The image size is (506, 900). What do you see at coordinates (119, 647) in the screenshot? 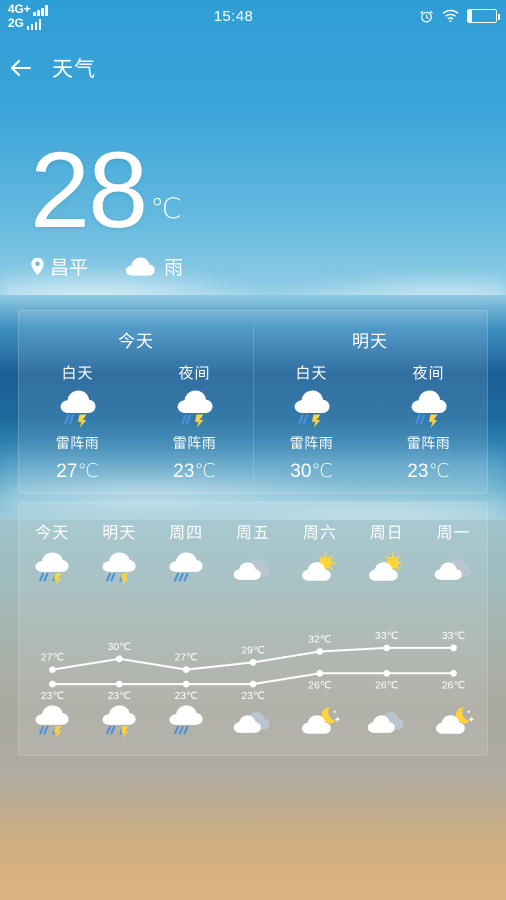
I see `chart-point-label: 30℃` at bounding box center [119, 647].